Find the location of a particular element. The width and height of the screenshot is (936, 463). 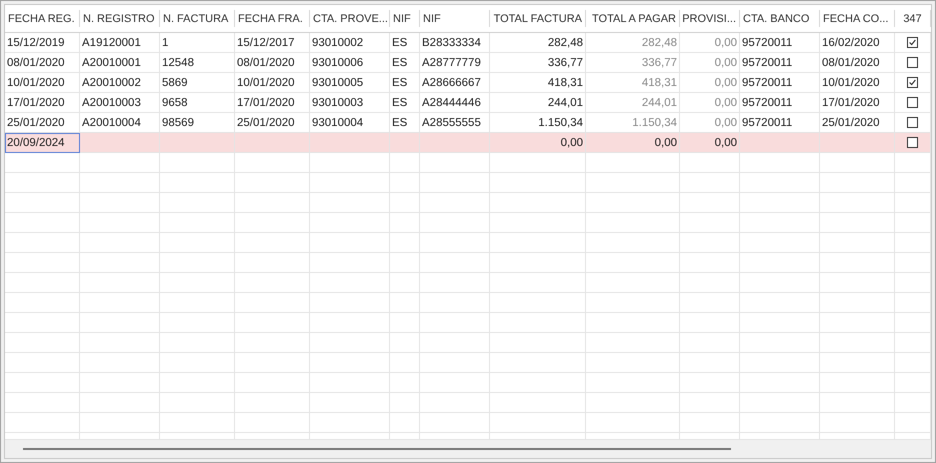

table-cell: A28444446 is located at coordinates (455, 103).